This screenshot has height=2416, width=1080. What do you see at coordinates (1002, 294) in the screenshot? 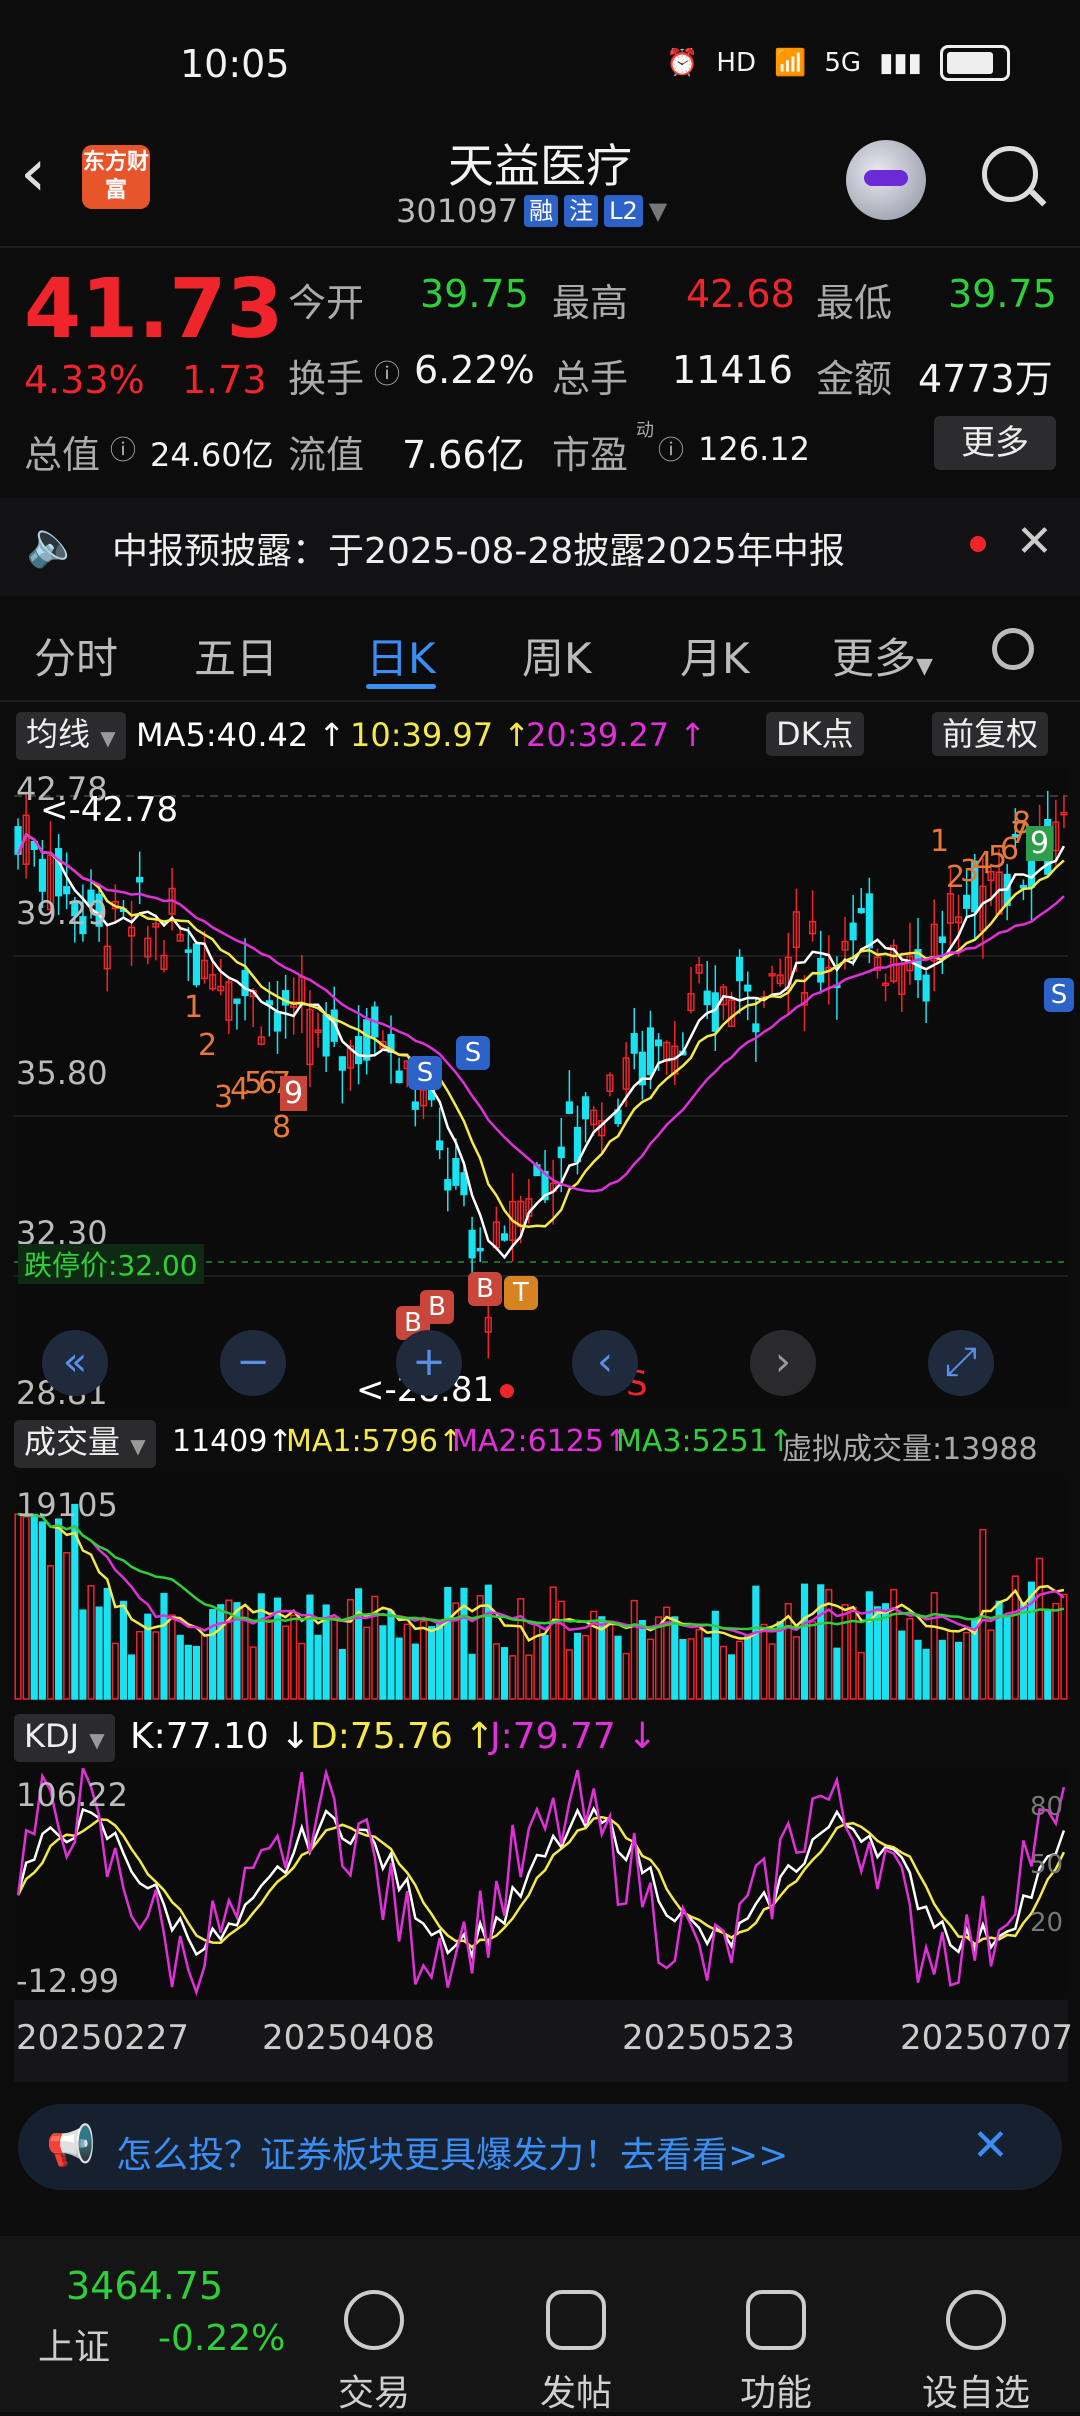
I see `low-value: 39.75` at bounding box center [1002, 294].